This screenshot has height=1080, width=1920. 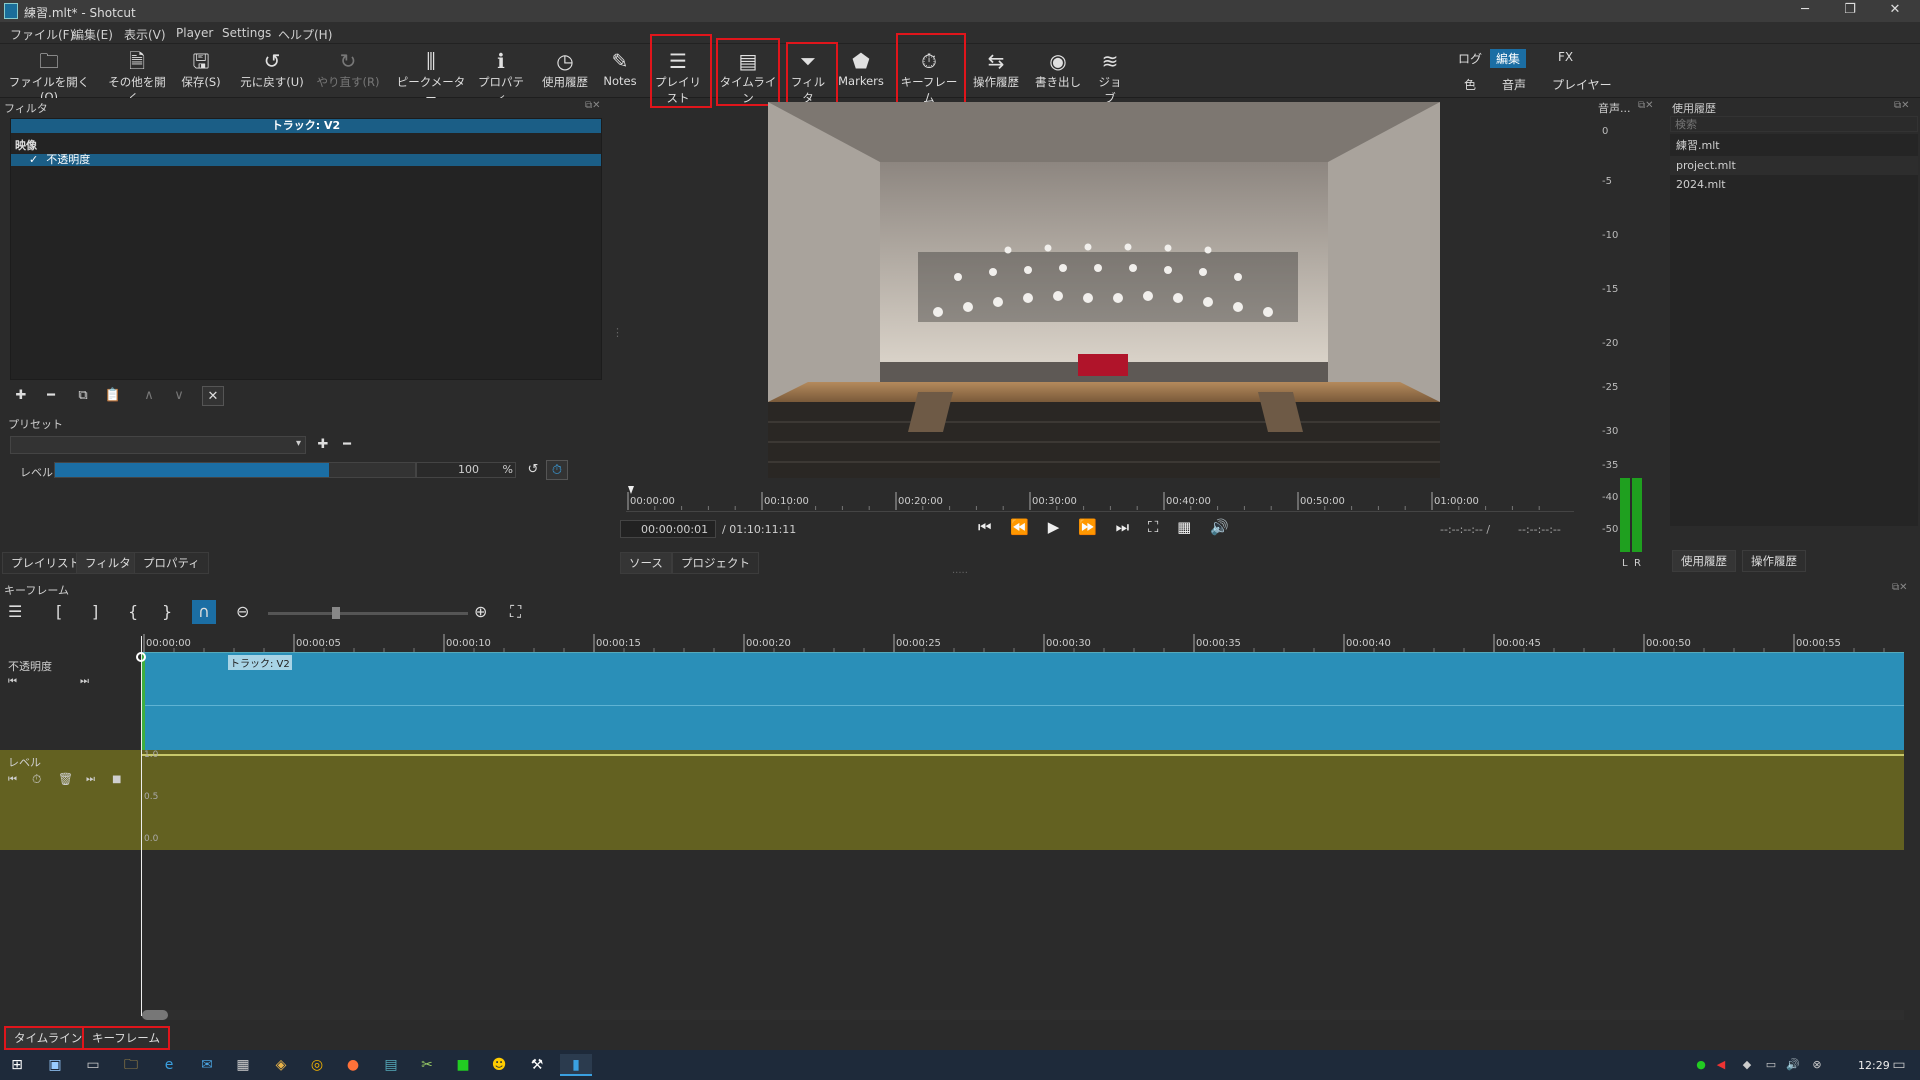 What do you see at coordinates (537, 1065) in the screenshot?
I see `app-icon: ⚒` at bounding box center [537, 1065].